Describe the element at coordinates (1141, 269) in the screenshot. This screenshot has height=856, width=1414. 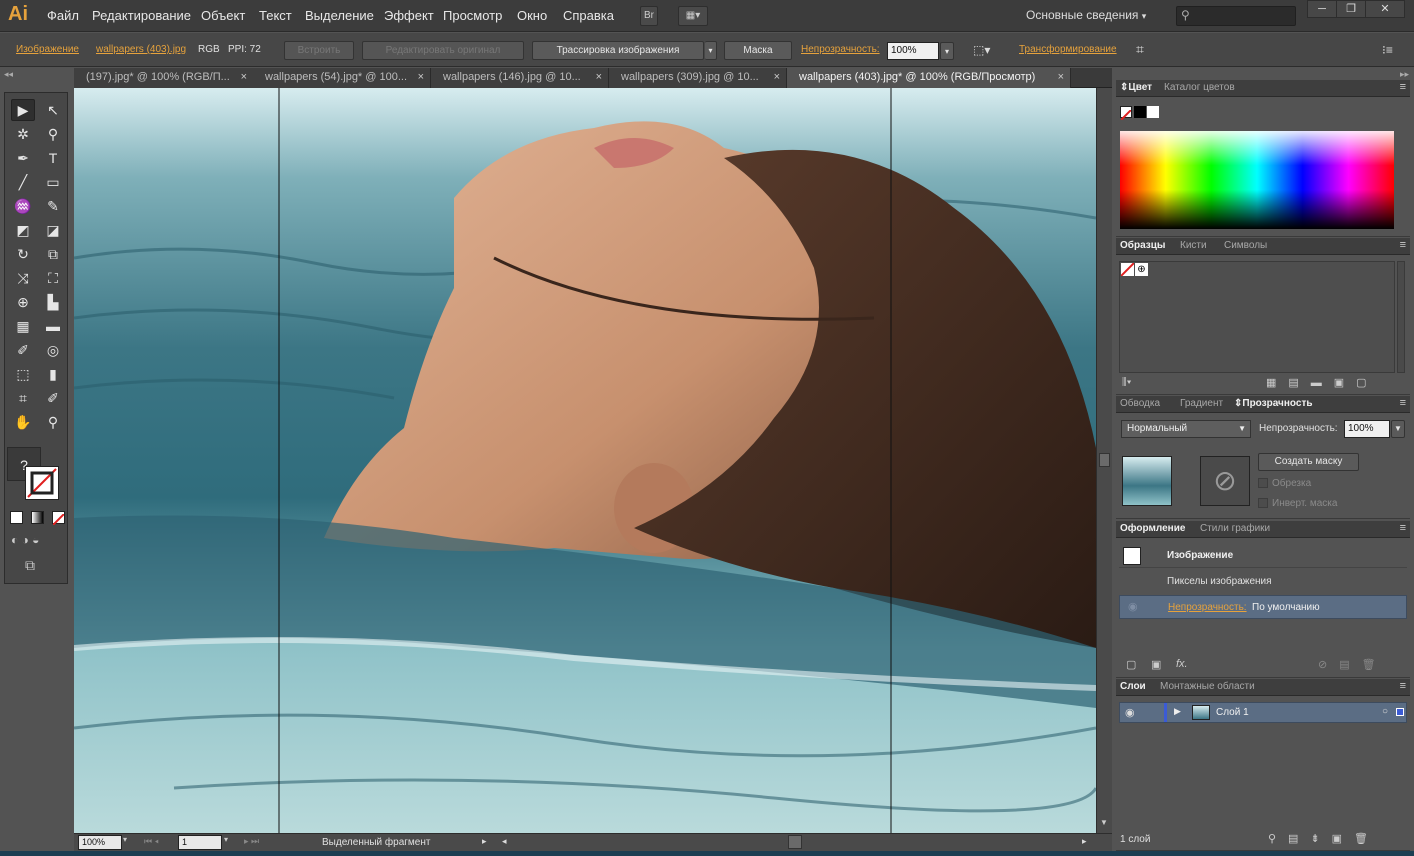
I see `registration-swatch: ⊕` at that location.